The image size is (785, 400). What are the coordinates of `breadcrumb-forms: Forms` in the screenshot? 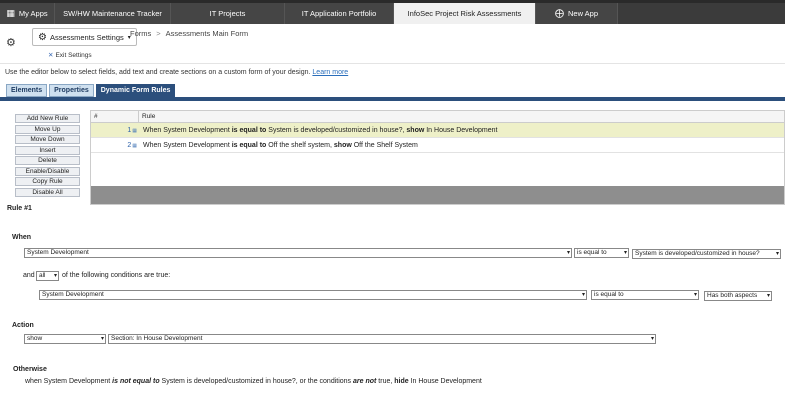 It's located at (140, 33).